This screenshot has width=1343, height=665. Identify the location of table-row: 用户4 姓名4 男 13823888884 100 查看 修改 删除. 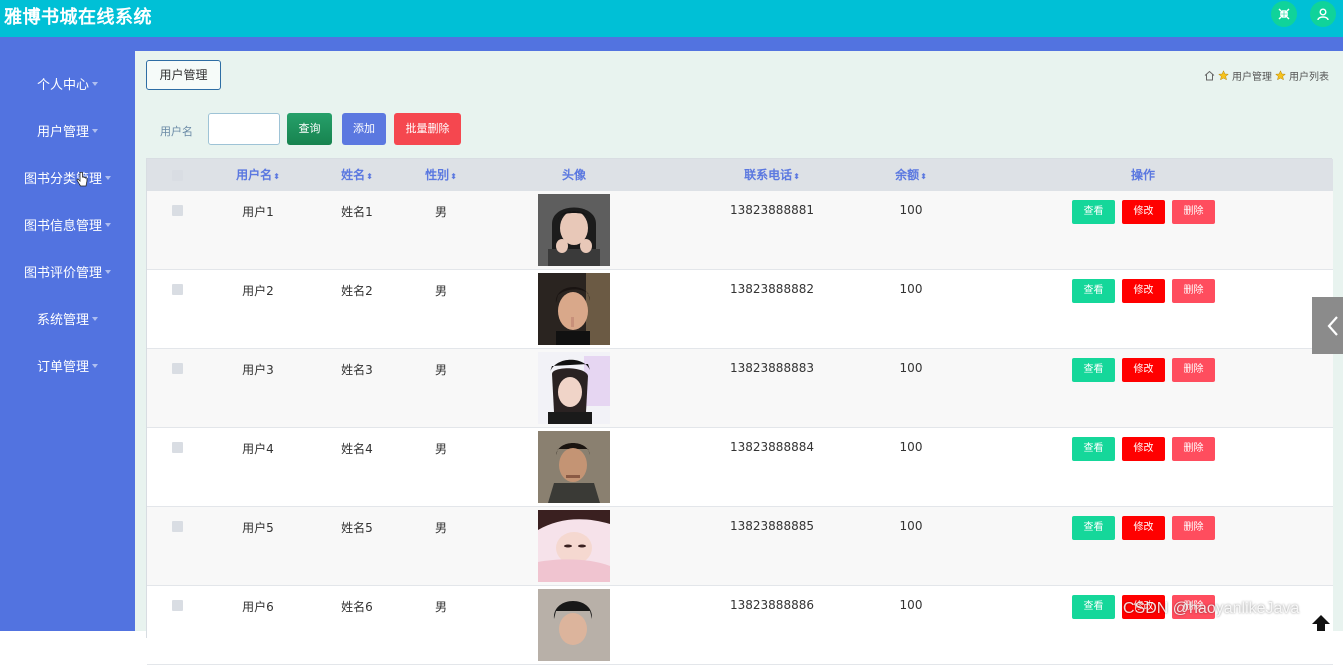
(740, 467).